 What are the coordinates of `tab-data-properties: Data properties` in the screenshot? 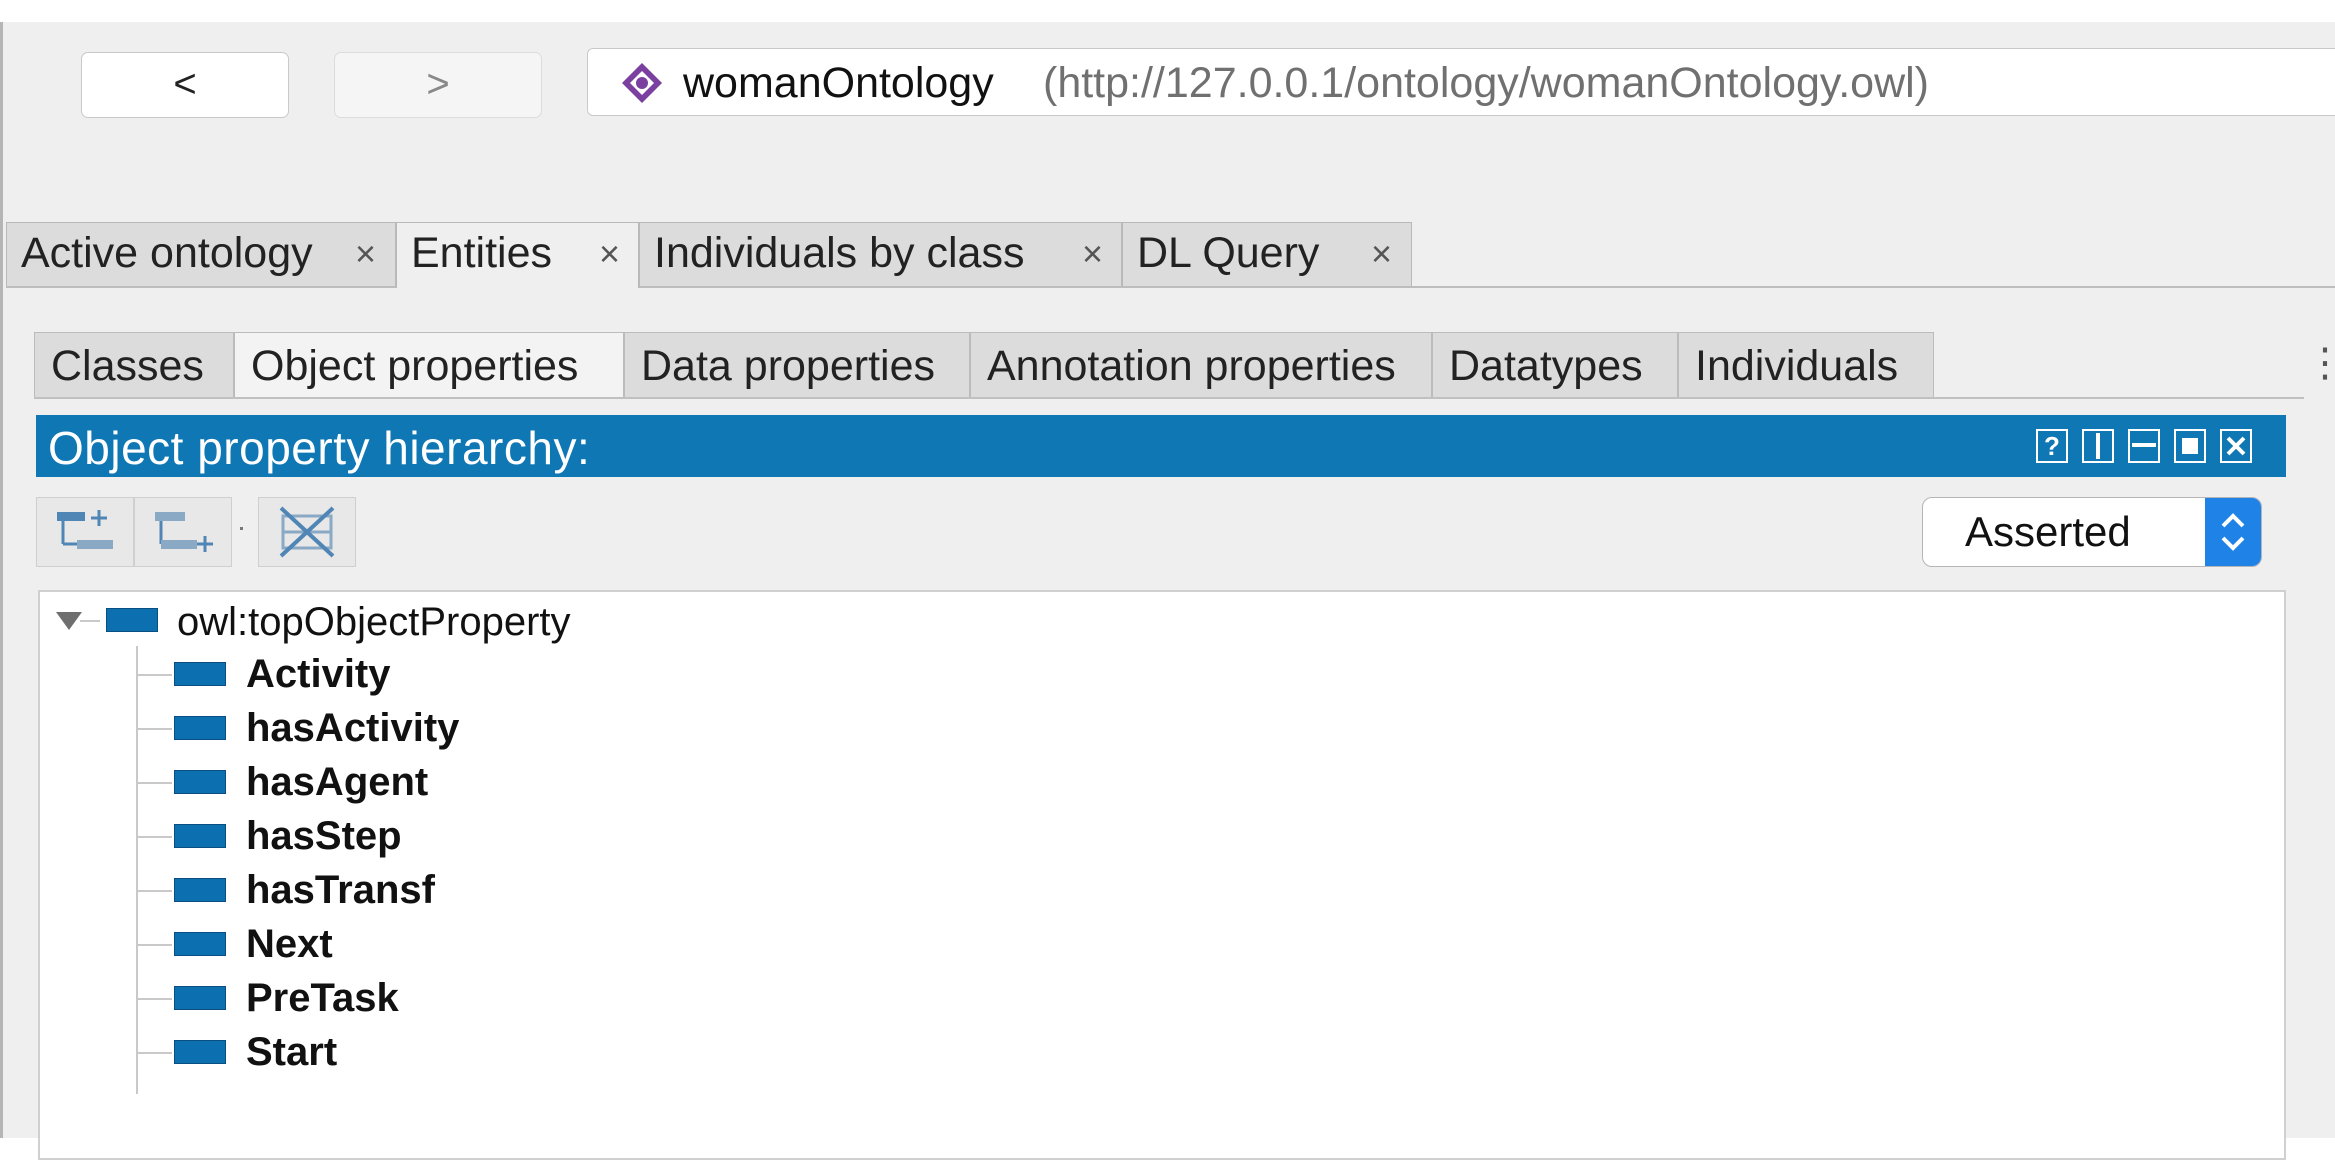 It's located at (797, 365).